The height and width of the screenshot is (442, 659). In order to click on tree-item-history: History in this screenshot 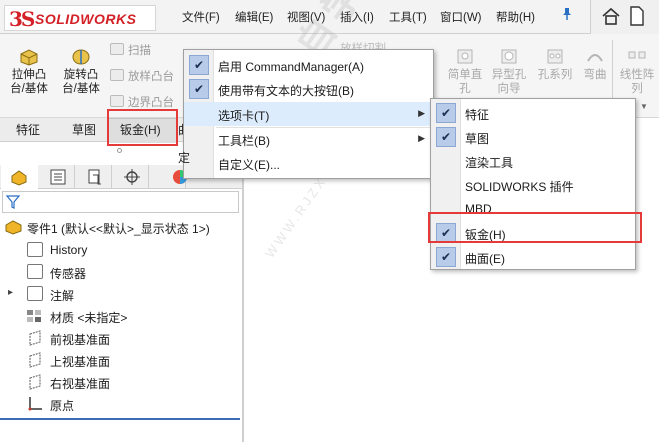, I will do `click(120, 250)`.